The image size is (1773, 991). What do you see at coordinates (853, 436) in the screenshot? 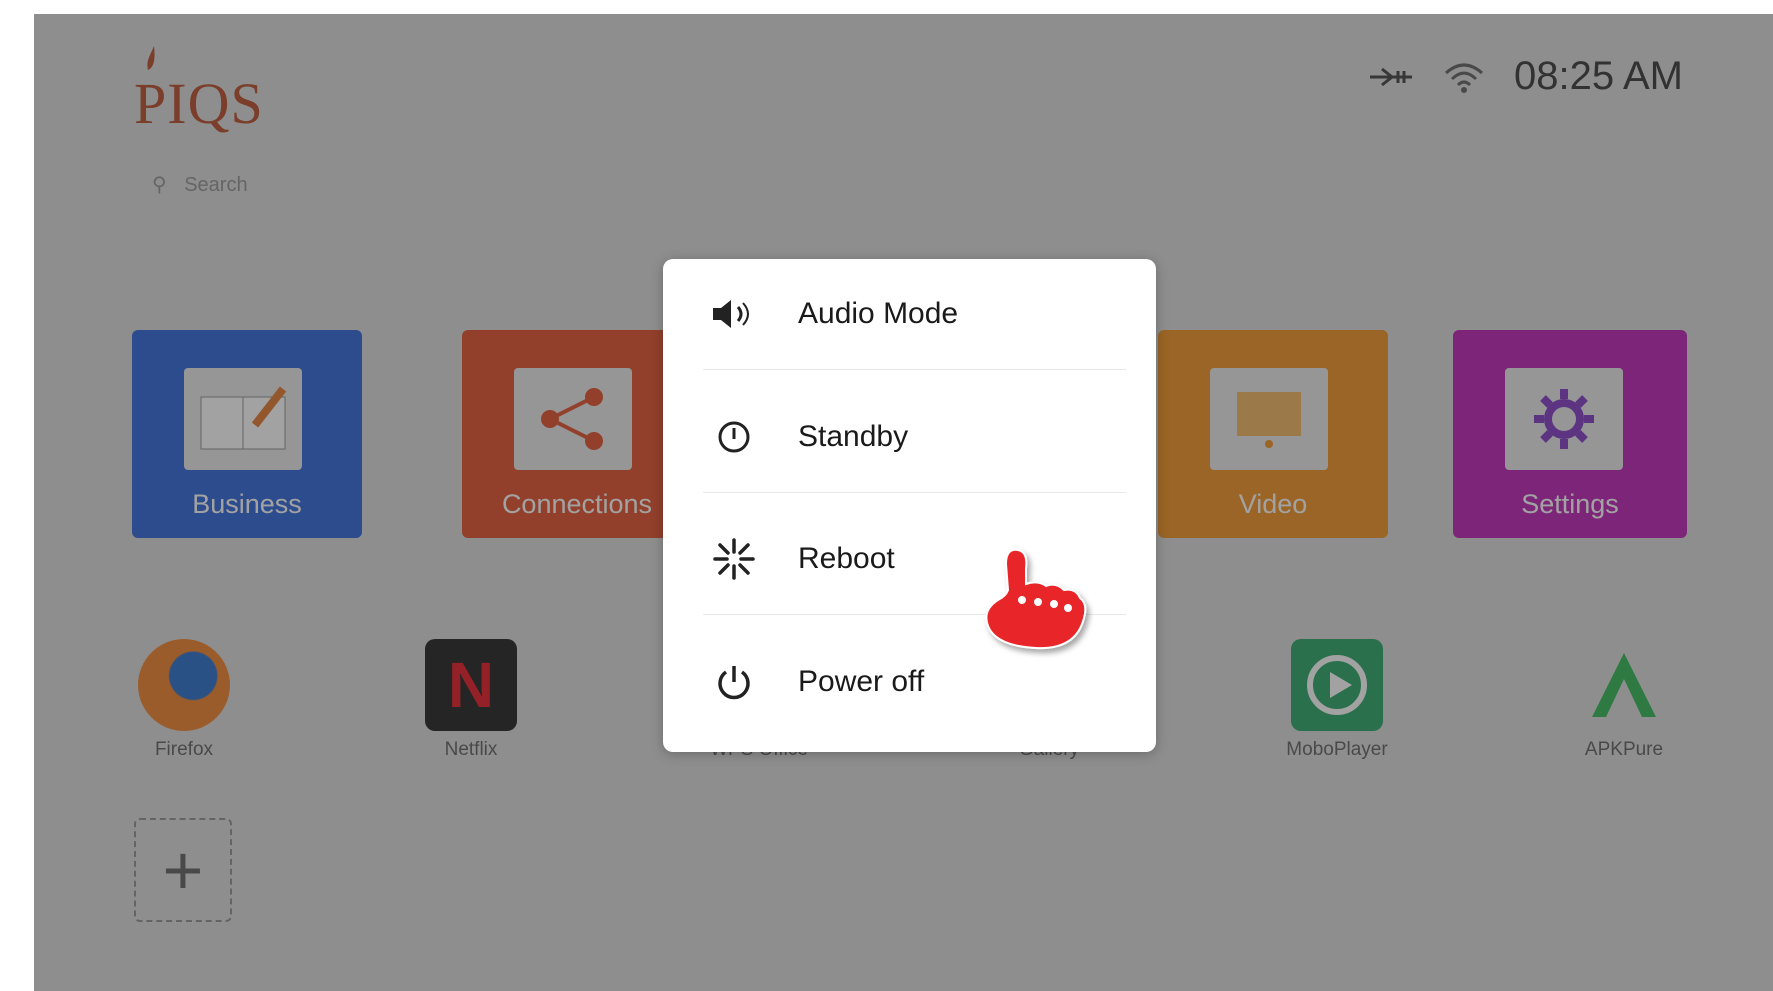
I see `menu-item-label: Standby` at bounding box center [853, 436].